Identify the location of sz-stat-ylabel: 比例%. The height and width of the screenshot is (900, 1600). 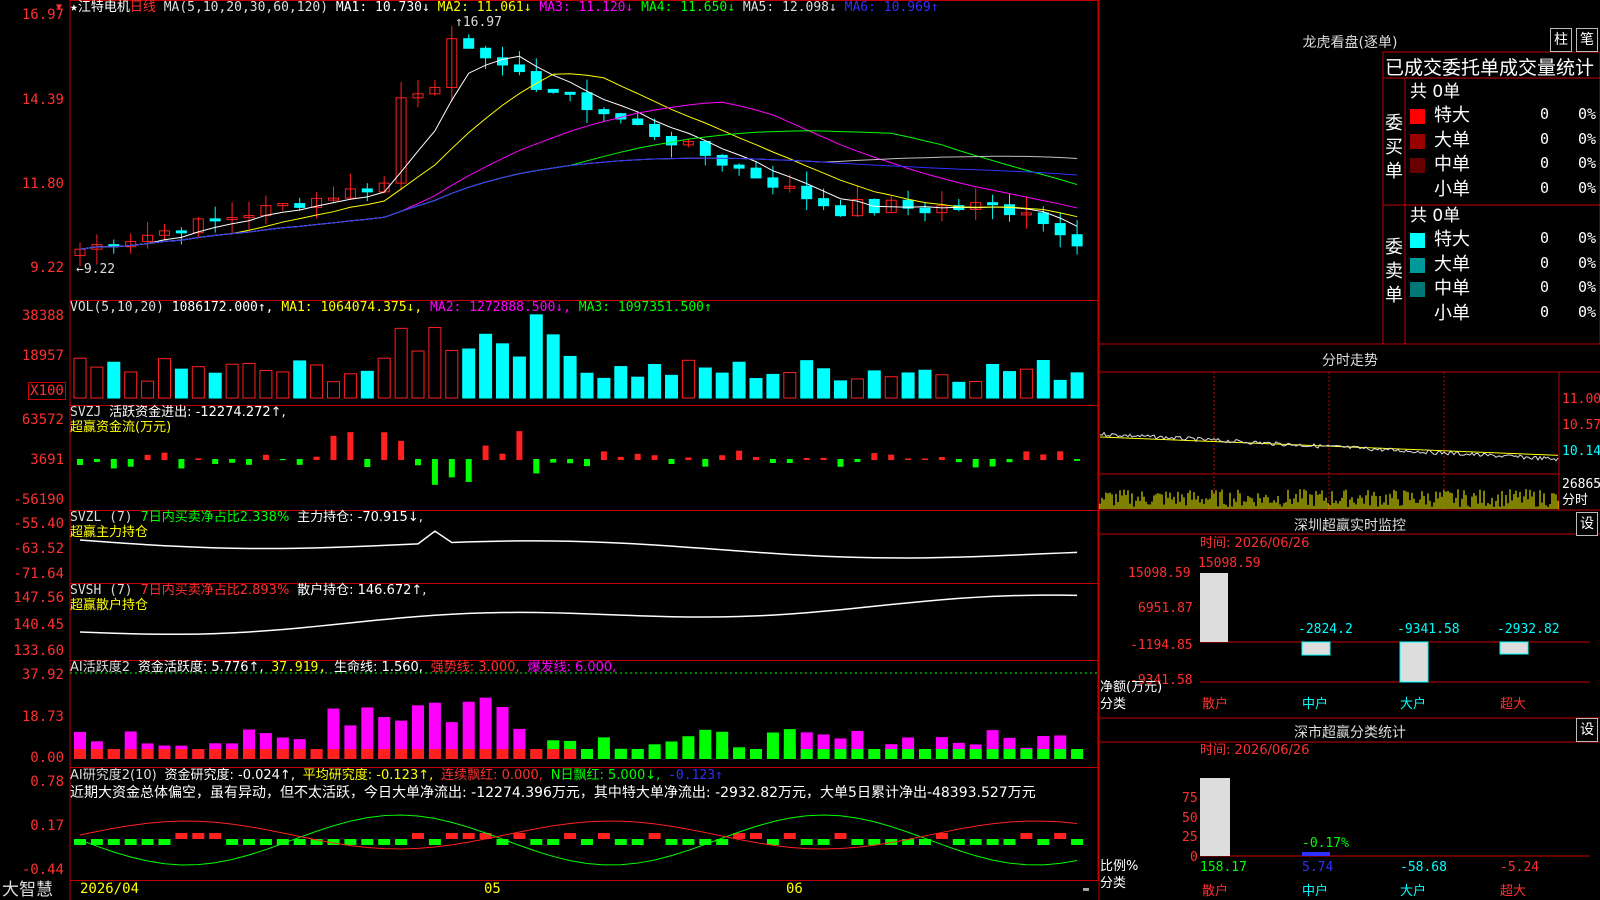
(1119, 866).